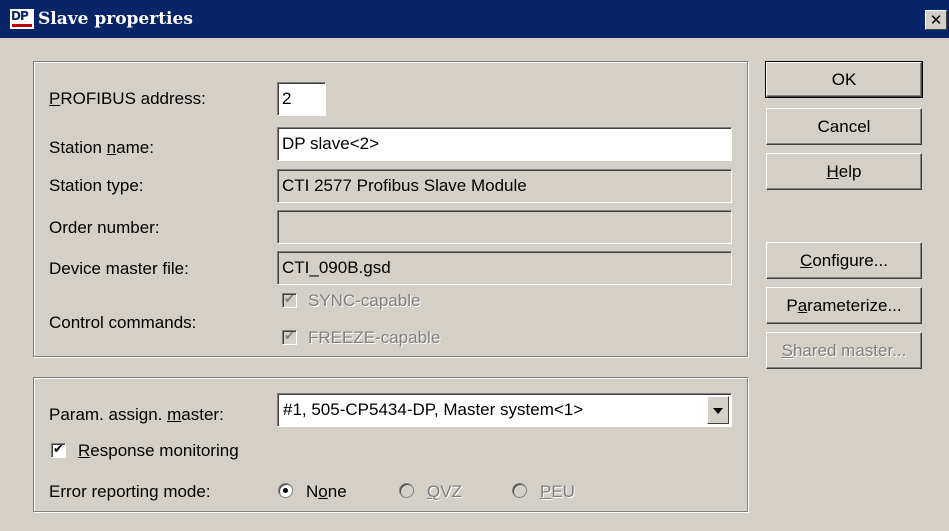  I want to click on response-monitoring-label: Response monitoring, so click(158, 451).